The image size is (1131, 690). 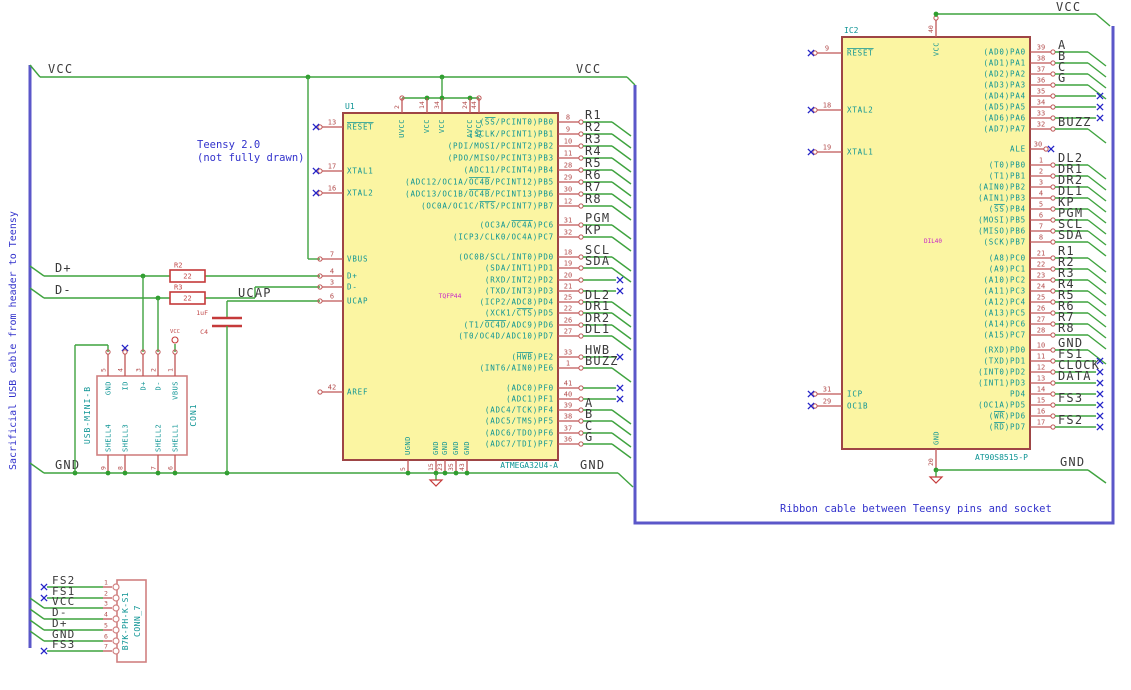 What do you see at coordinates (568, 353) in the screenshot?
I see `svg-text: 33` at bounding box center [568, 353].